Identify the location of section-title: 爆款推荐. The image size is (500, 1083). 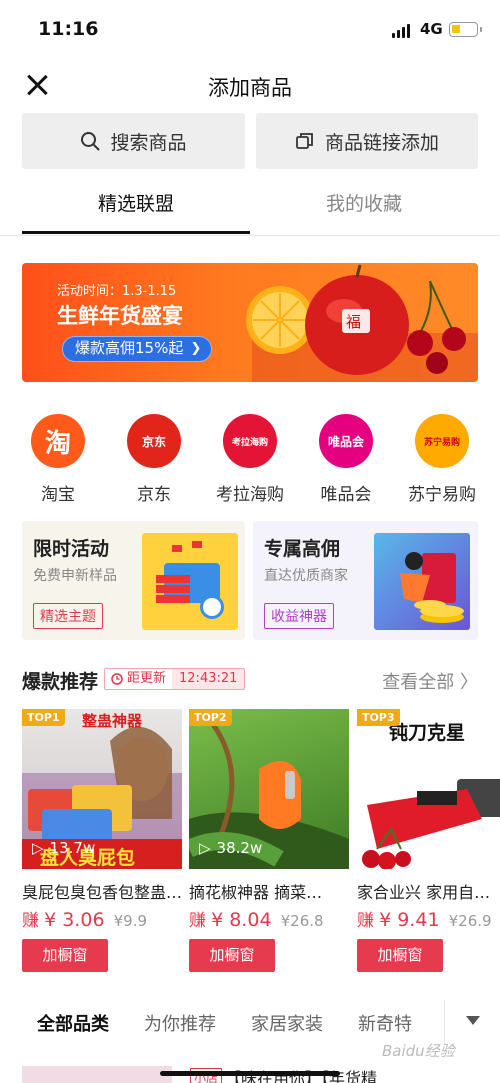
(60, 682).